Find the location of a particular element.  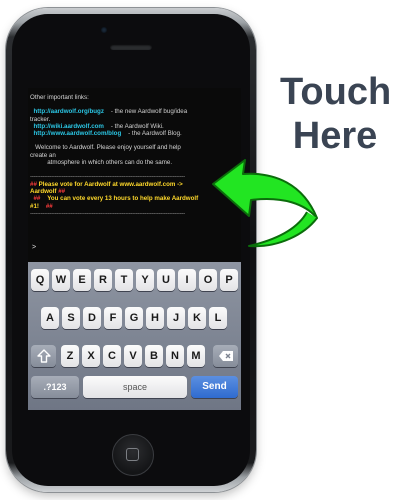

terminal-link: http://wiki.aardwolf.com is located at coordinates (68, 126).